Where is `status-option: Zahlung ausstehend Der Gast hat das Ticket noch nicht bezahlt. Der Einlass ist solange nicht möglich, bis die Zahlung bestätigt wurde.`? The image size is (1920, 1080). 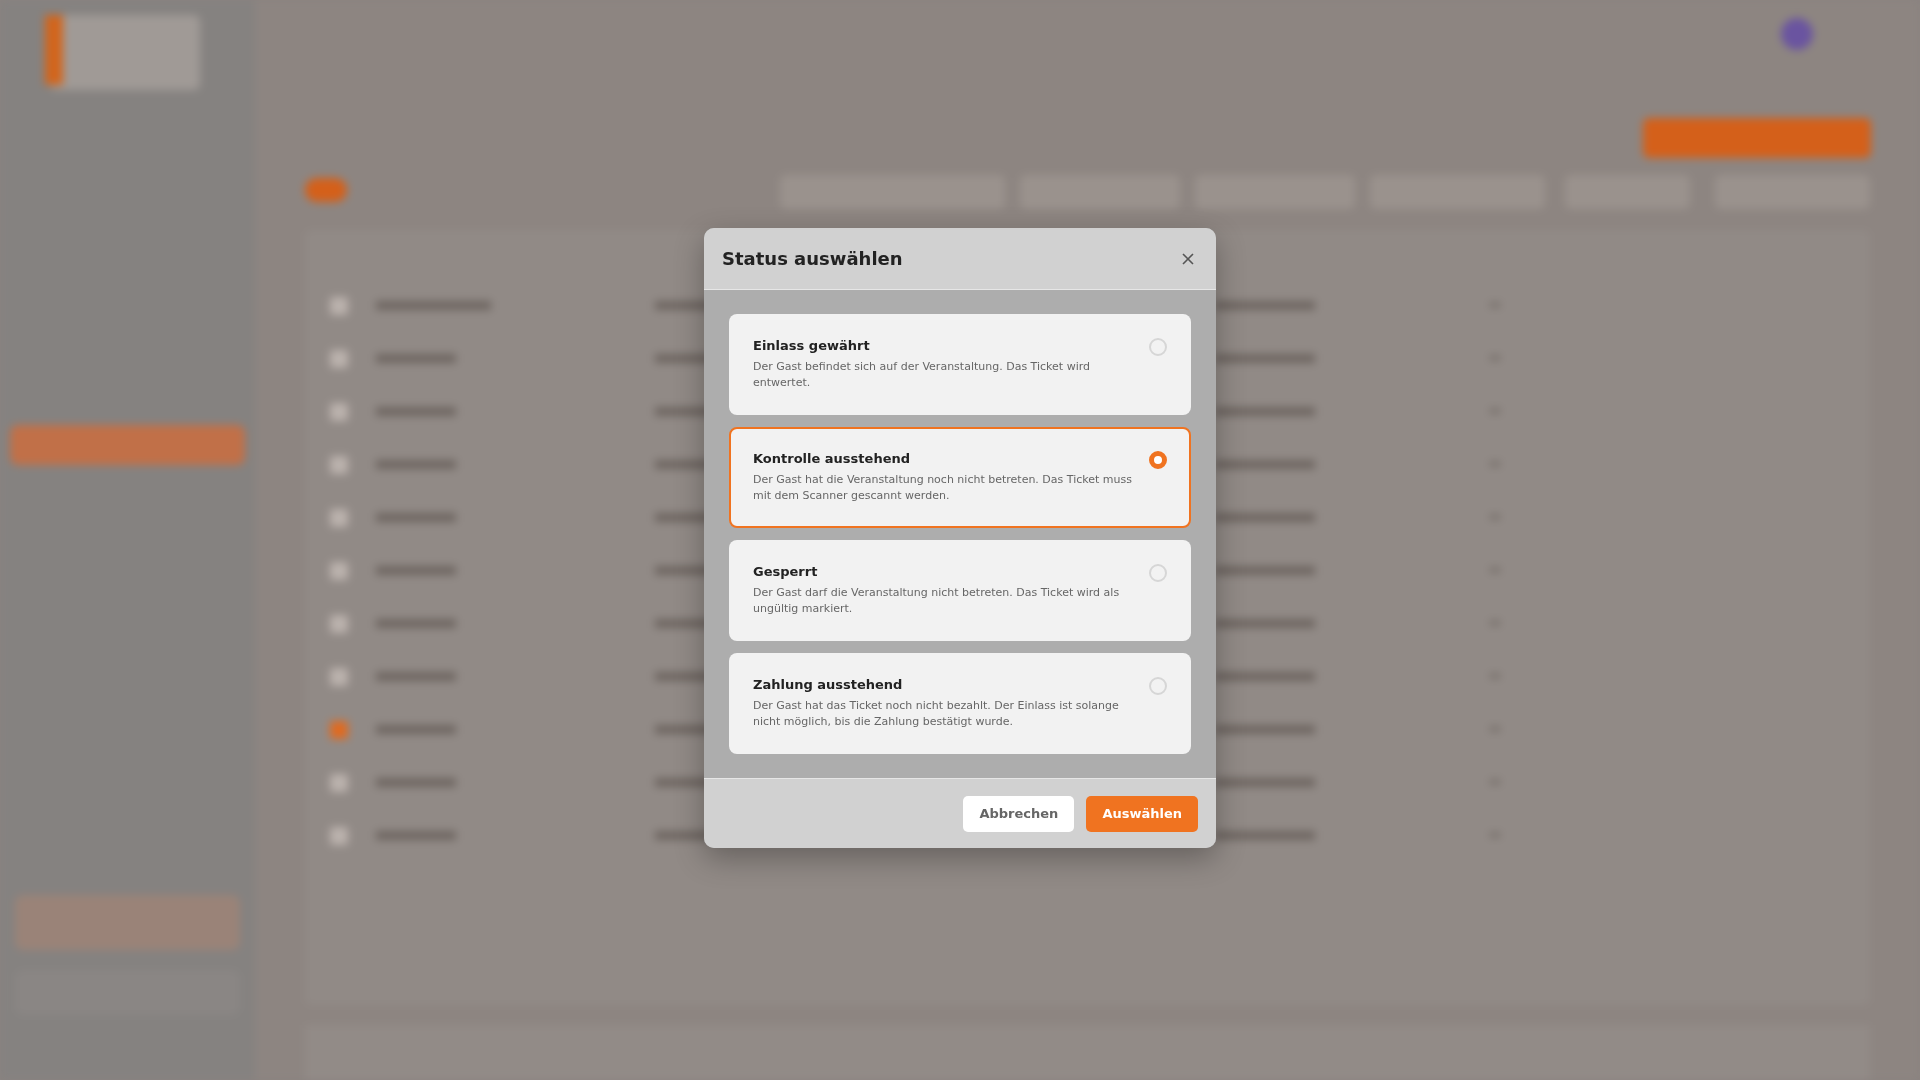 status-option: Zahlung ausstehend Der Gast hat das Ticket noch nicht bezahlt. Der Einlass ist solange nicht möglich, bis die Zahlung bestätigt wurde. is located at coordinates (960, 703).